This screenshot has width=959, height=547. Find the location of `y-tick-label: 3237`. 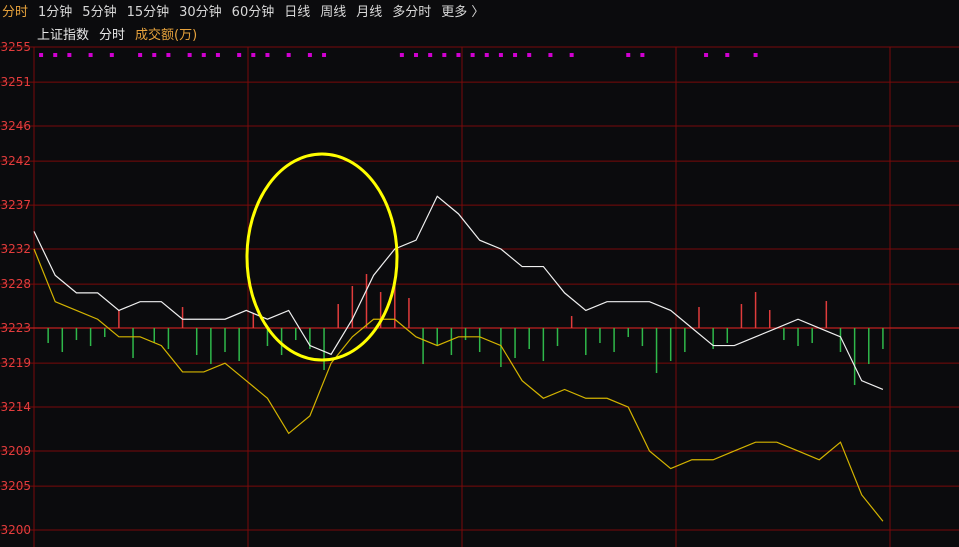

y-tick-label: 3237 is located at coordinates (15, 205).